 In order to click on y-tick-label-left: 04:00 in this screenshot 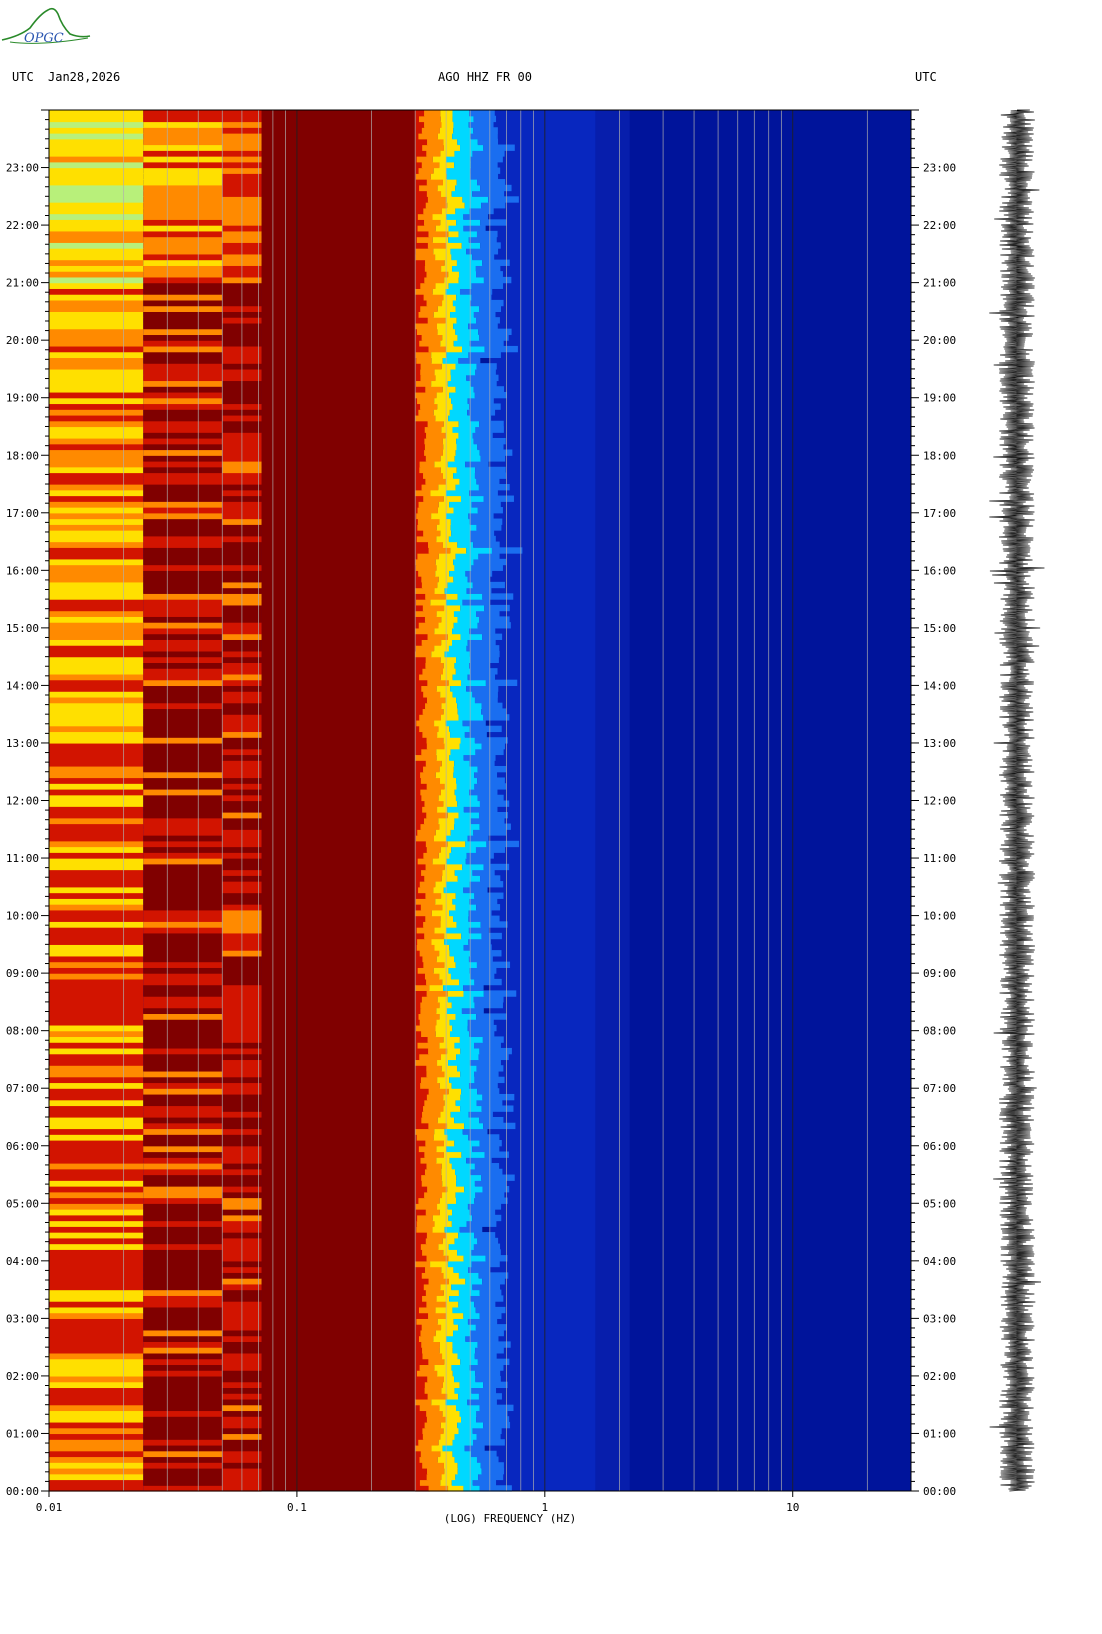, I will do `click(22, 1261)`.